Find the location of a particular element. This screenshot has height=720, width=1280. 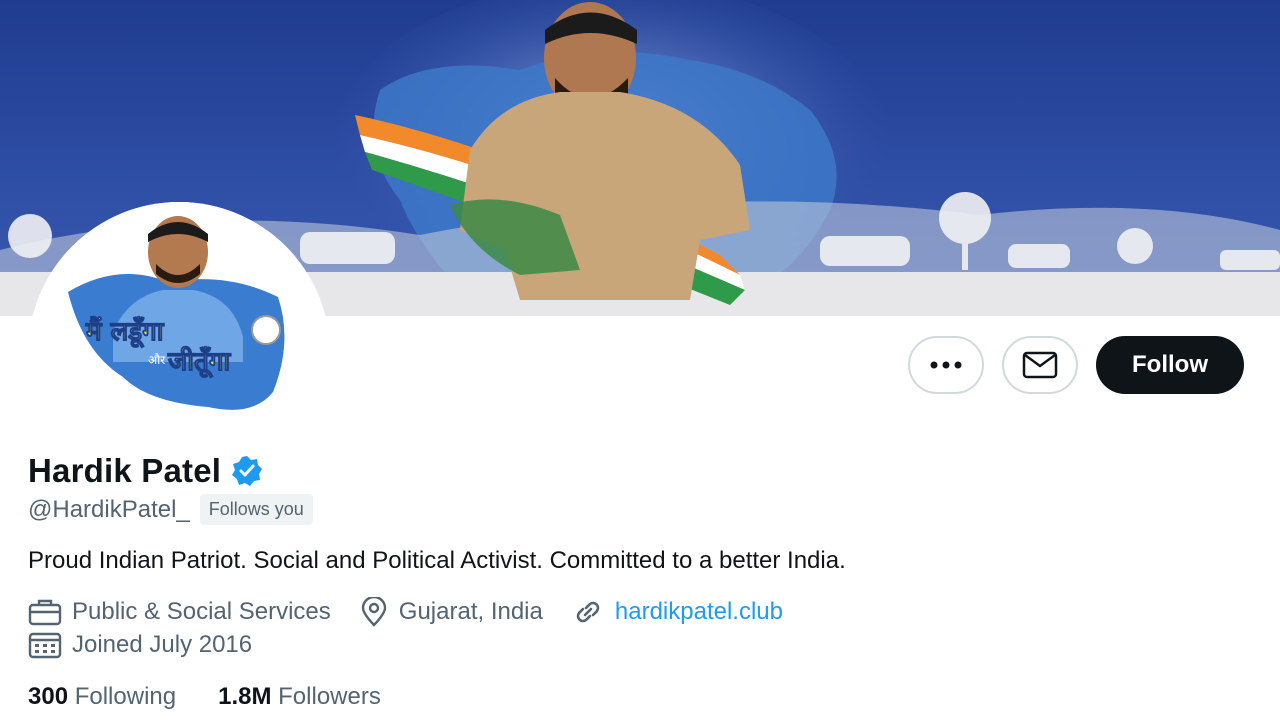

profile-handle: @HardikPatel_ is located at coordinates (109, 509).